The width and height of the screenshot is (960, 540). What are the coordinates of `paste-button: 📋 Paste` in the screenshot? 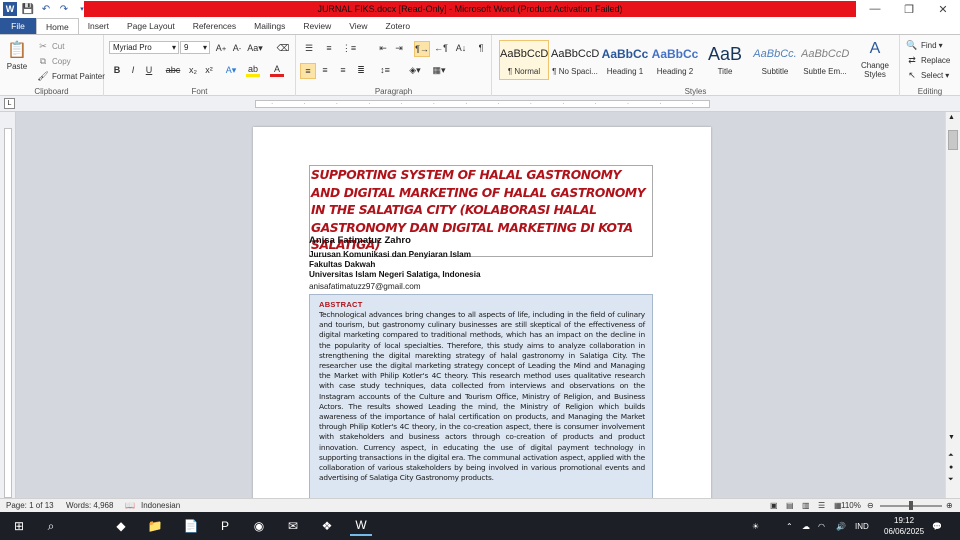 It's located at (17, 55).